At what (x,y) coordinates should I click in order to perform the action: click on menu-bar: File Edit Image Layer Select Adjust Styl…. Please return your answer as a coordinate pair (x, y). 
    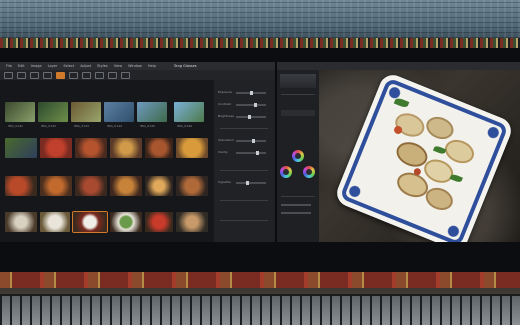
    Looking at the image, I should click on (260, 66).